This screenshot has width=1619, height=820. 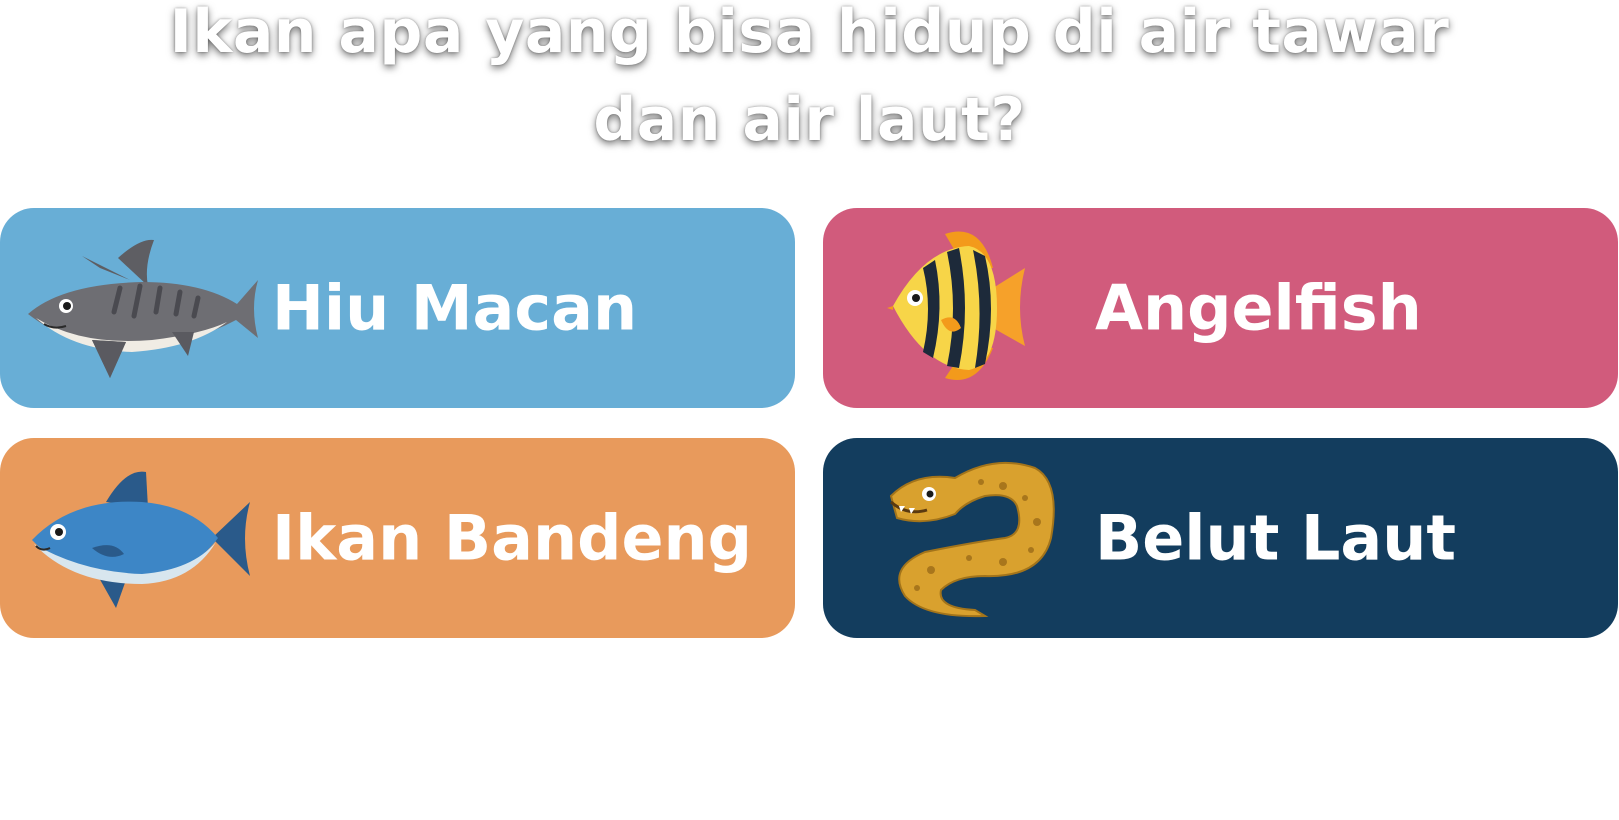 What do you see at coordinates (972, 539) in the screenshot?
I see `moray-eel-icon` at bounding box center [972, 539].